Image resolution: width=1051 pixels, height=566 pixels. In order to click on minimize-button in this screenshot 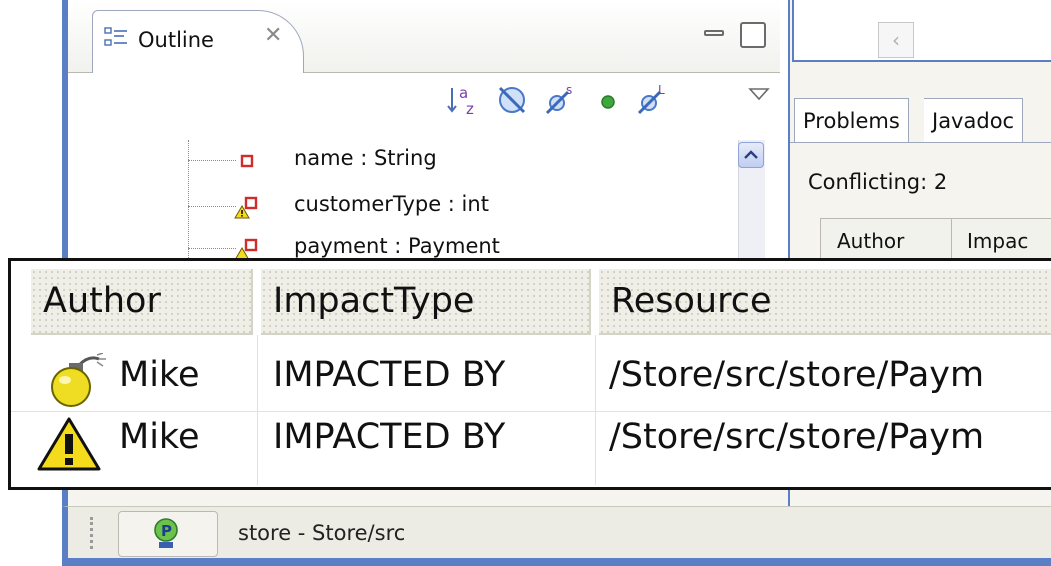, I will do `click(714, 33)`.